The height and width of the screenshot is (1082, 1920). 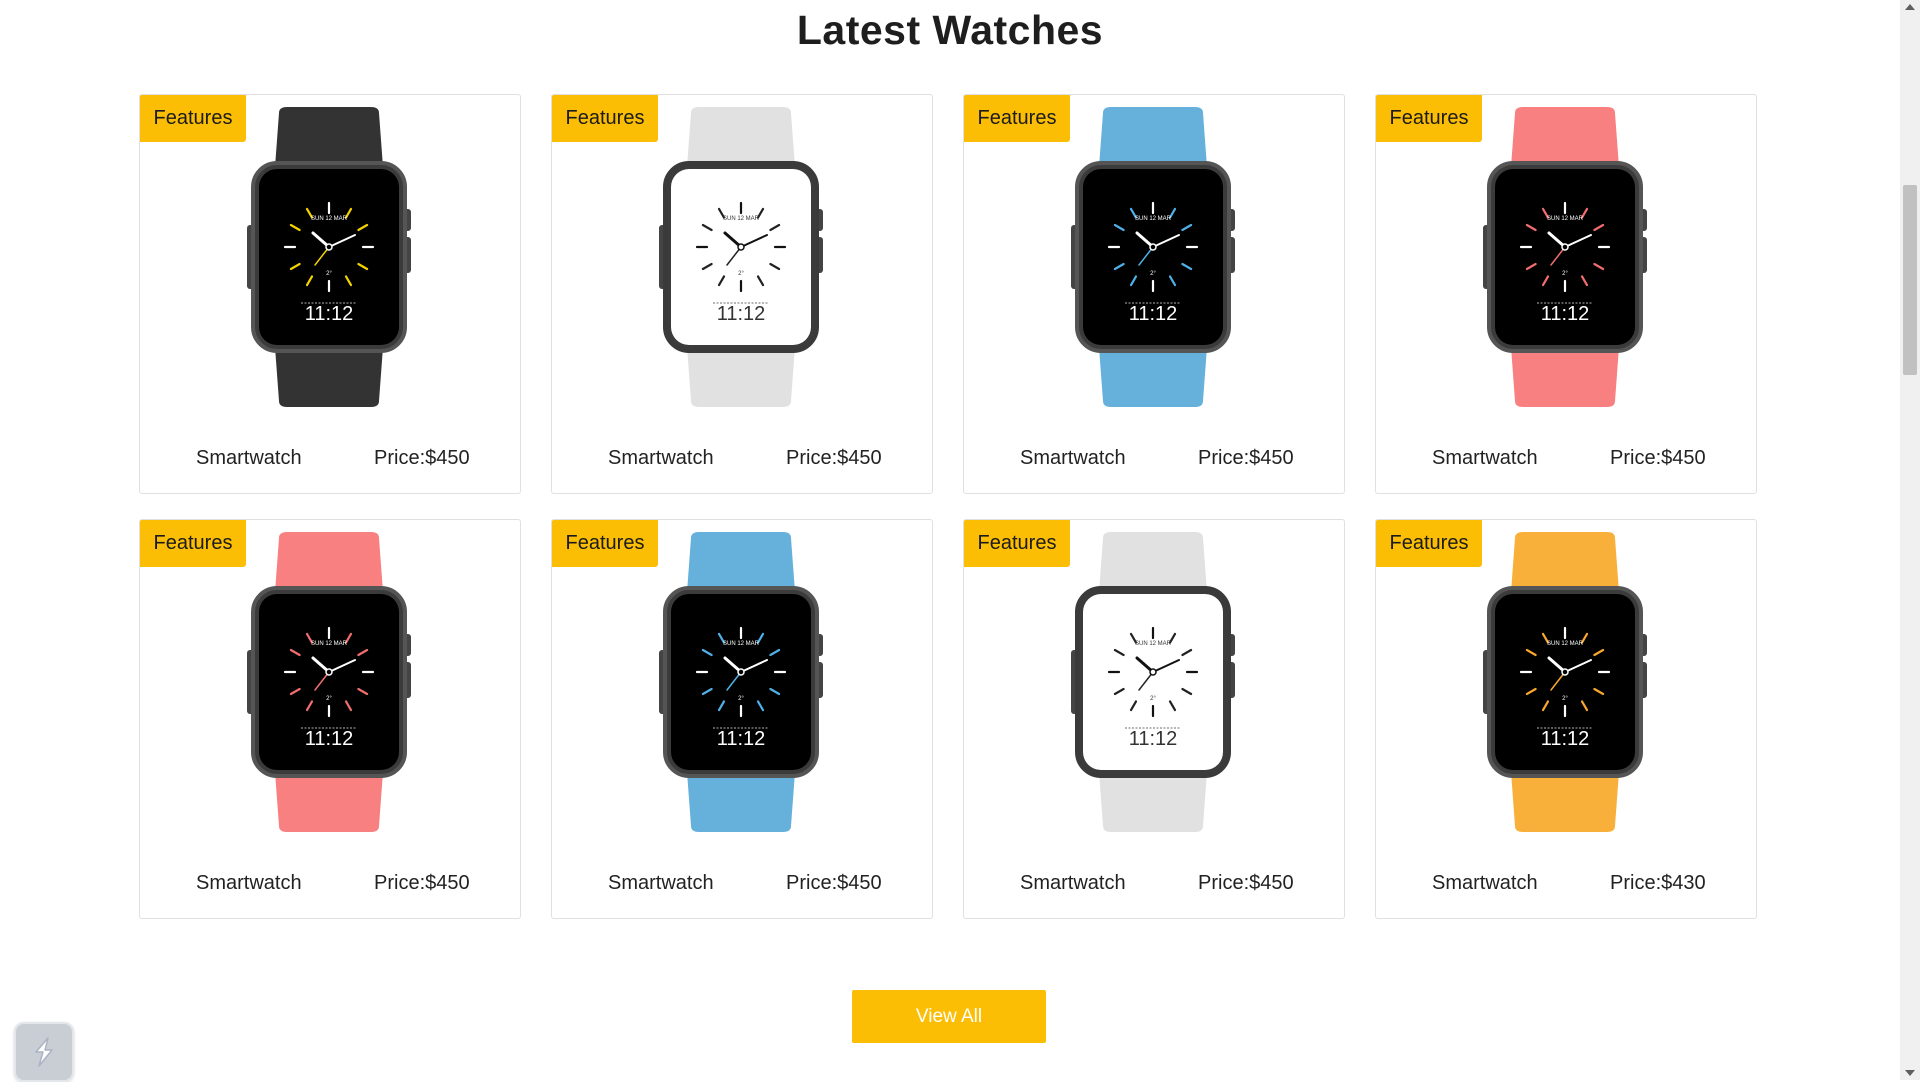 I want to click on section-title: Latest Watches, so click(x=950, y=30).